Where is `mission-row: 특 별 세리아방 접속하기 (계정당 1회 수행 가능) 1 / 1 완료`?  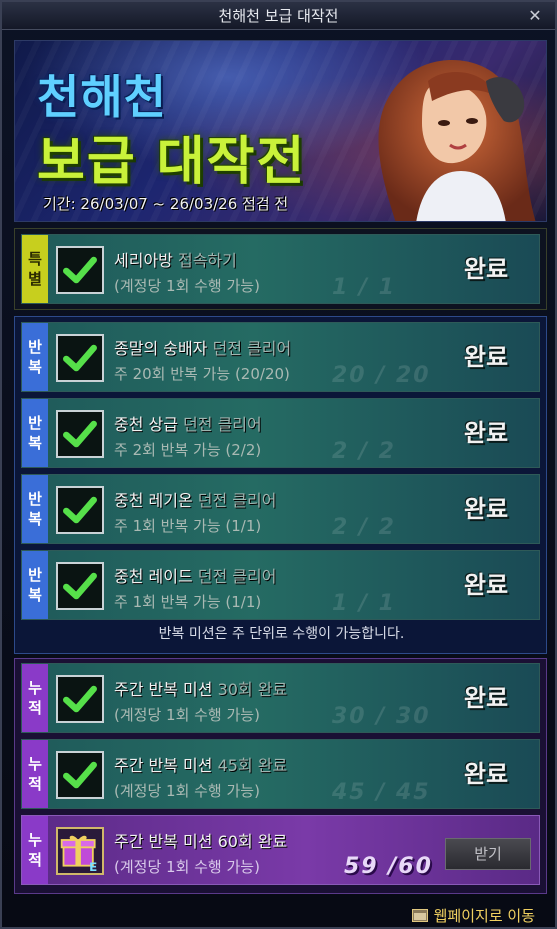
mission-row: 특 별 세리아방 접속하기 (계정당 1회 수행 가능) 1 / 1 완료 is located at coordinates (280, 269).